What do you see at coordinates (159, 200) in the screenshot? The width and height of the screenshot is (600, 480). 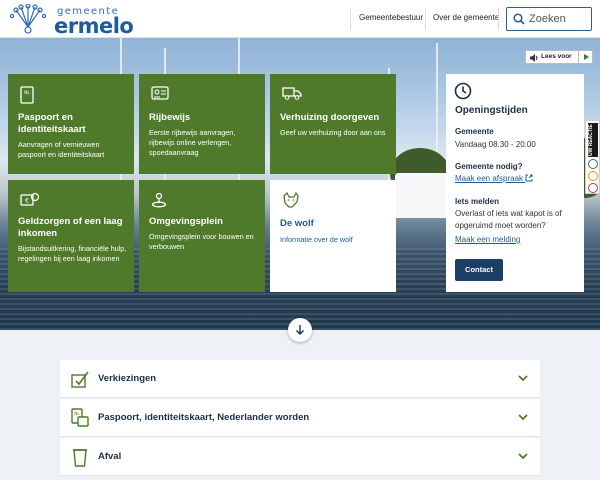 I see `location-icon` at bounding box center [159, 200].